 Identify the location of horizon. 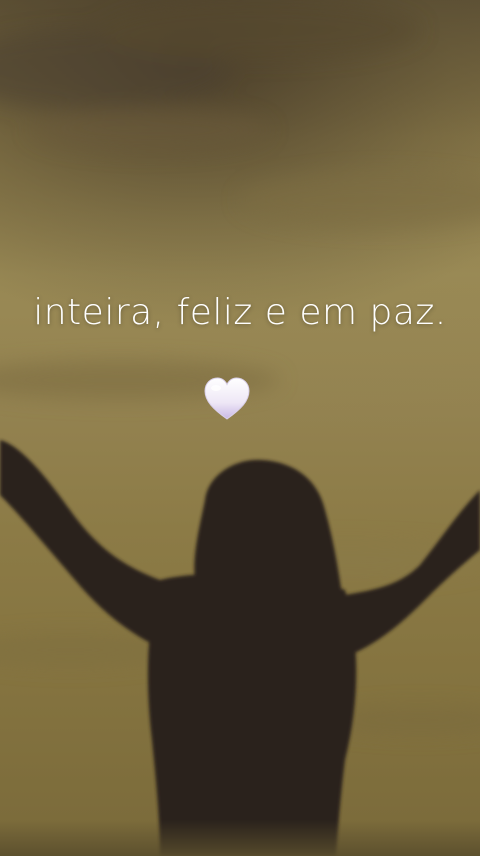
(240, 838).